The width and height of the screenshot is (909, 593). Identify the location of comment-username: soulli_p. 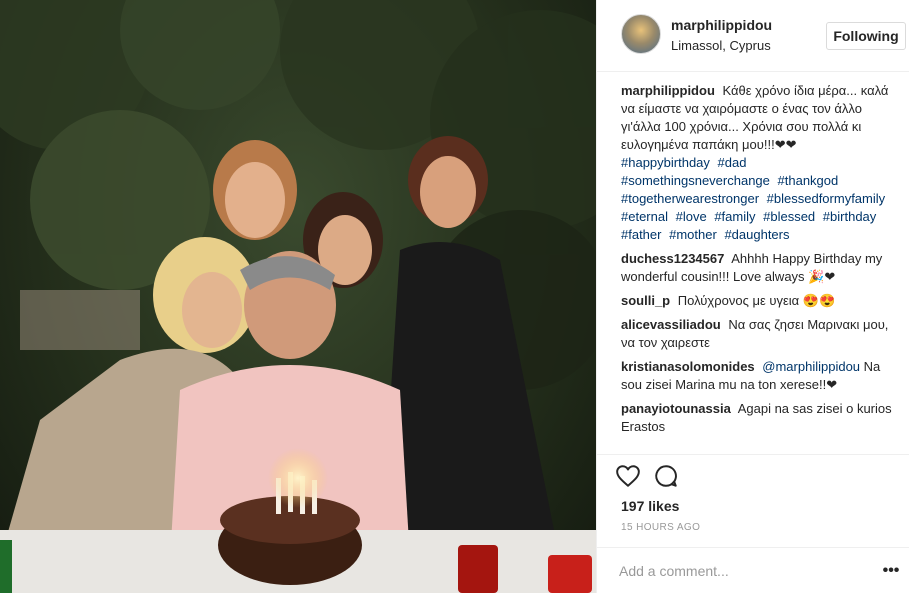
(645, 300).